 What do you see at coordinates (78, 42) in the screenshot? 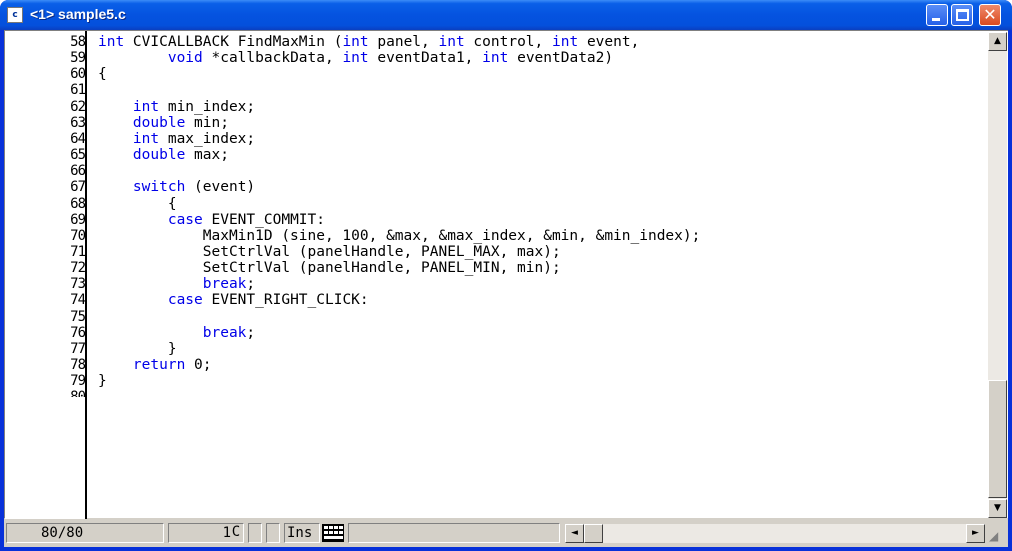
I see `line-number: 58` at bounding box center [78, 42].